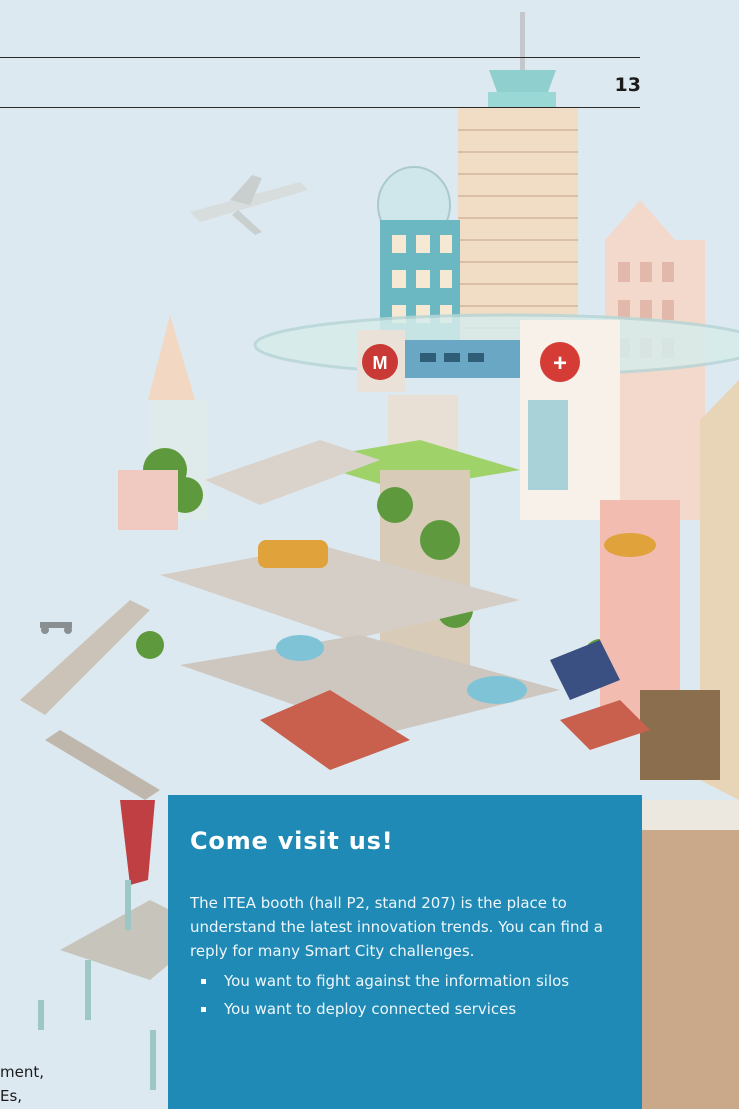 This screenshot has width=739, height=1109. I want to click on bus, so click(293, 554).